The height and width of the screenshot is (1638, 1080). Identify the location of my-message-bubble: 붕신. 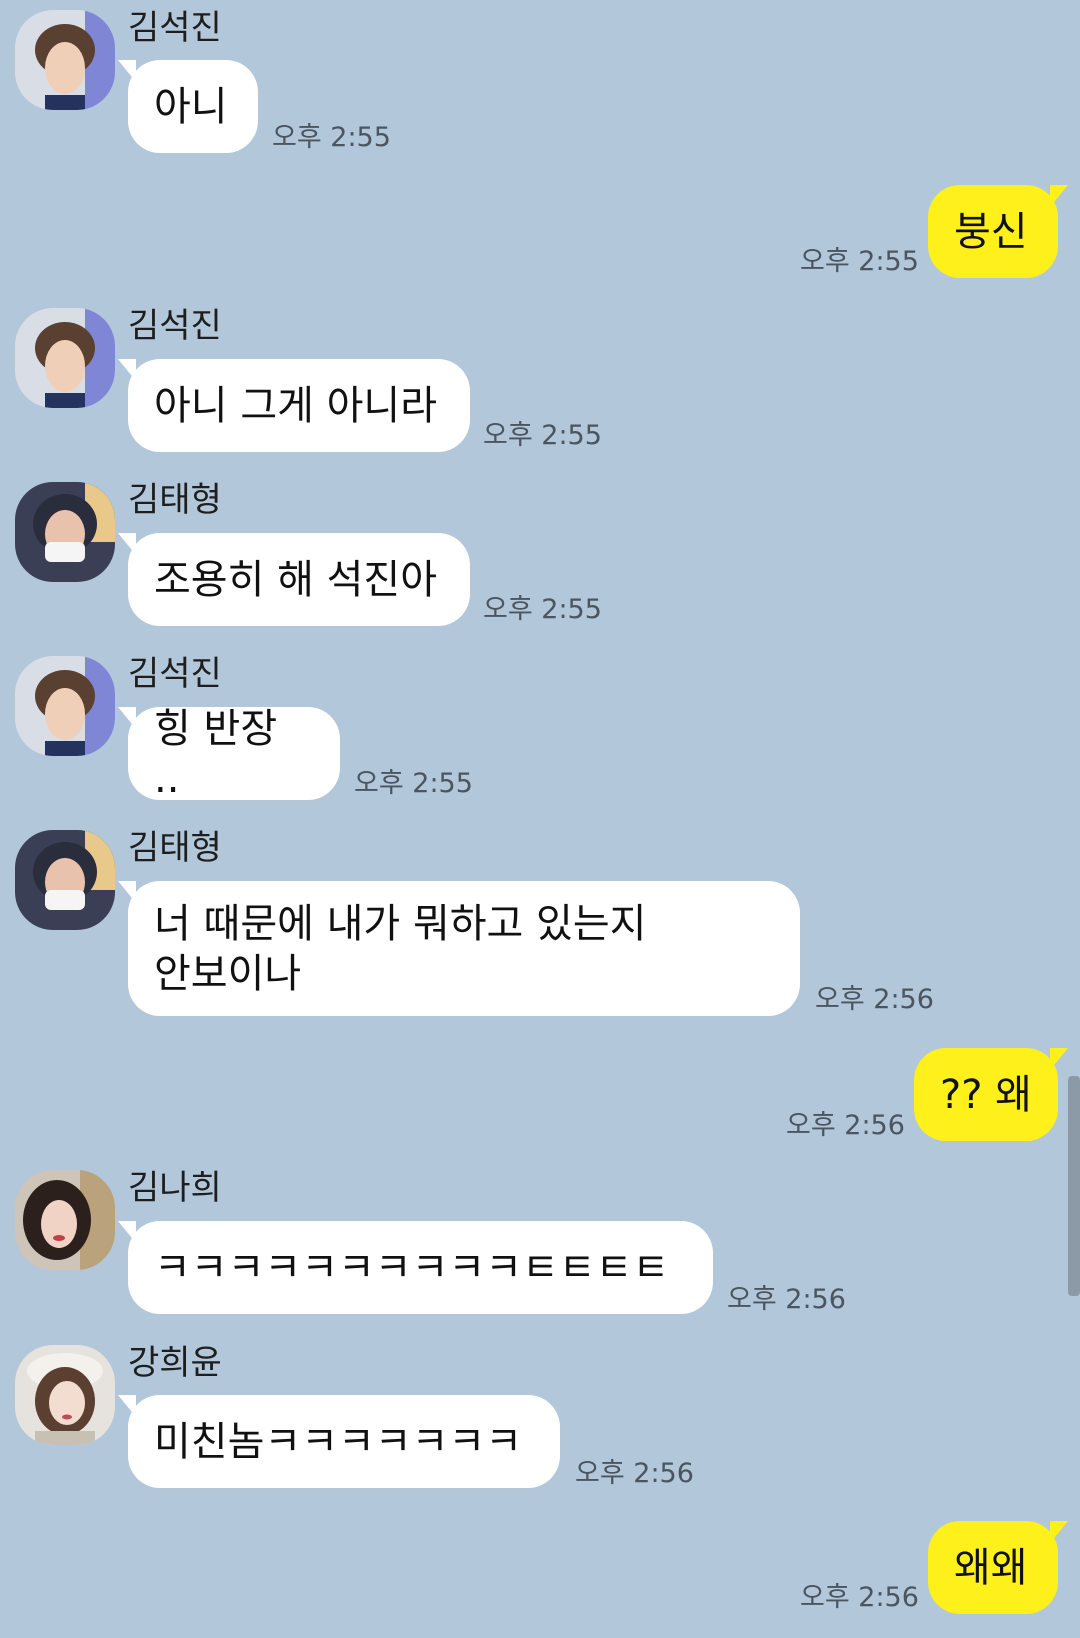
(998, 231).